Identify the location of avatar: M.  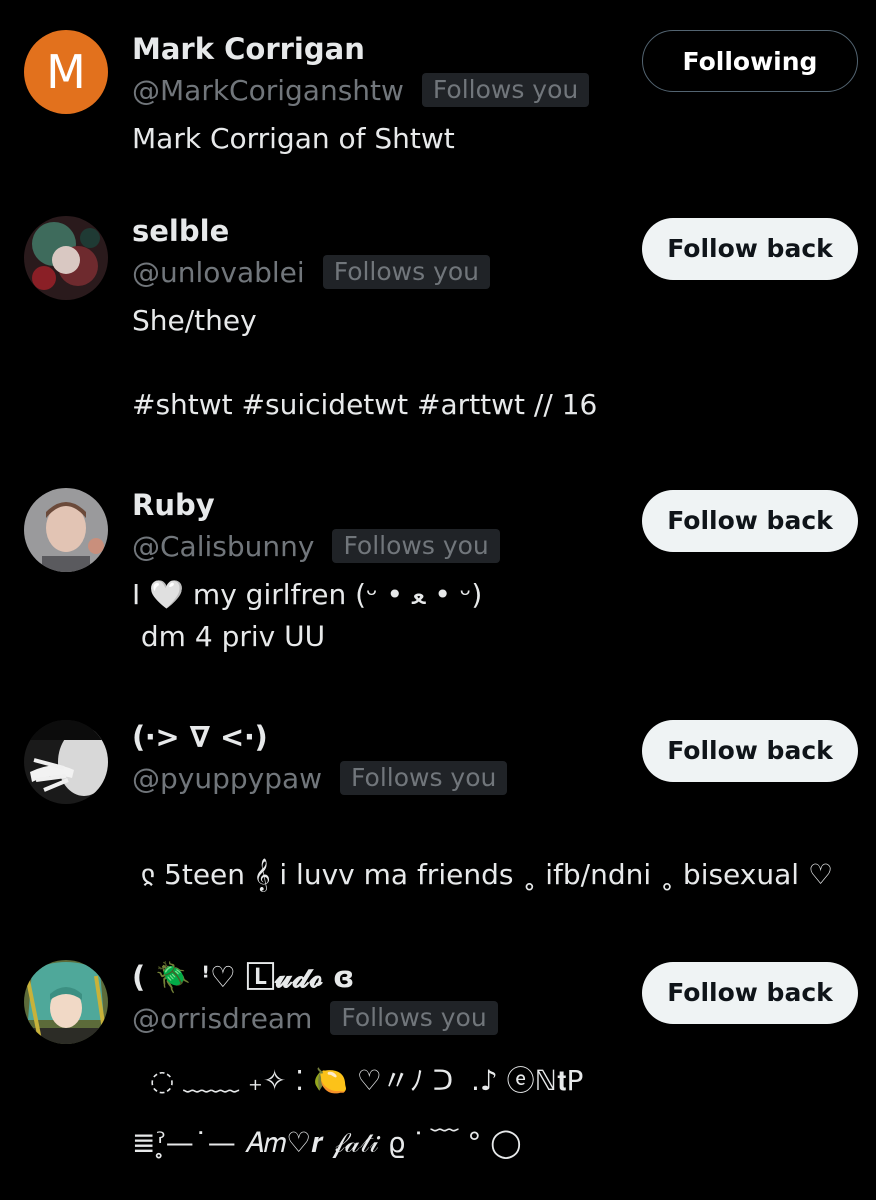
(66, 72).